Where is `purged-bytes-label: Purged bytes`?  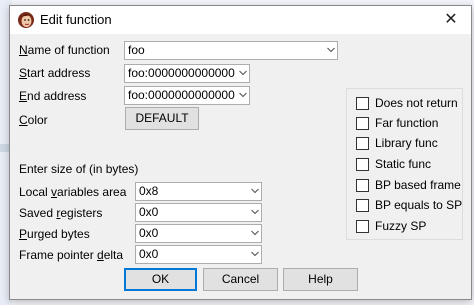
purged-bytes-label: Purged bytes is located at coordinates (54, 234).